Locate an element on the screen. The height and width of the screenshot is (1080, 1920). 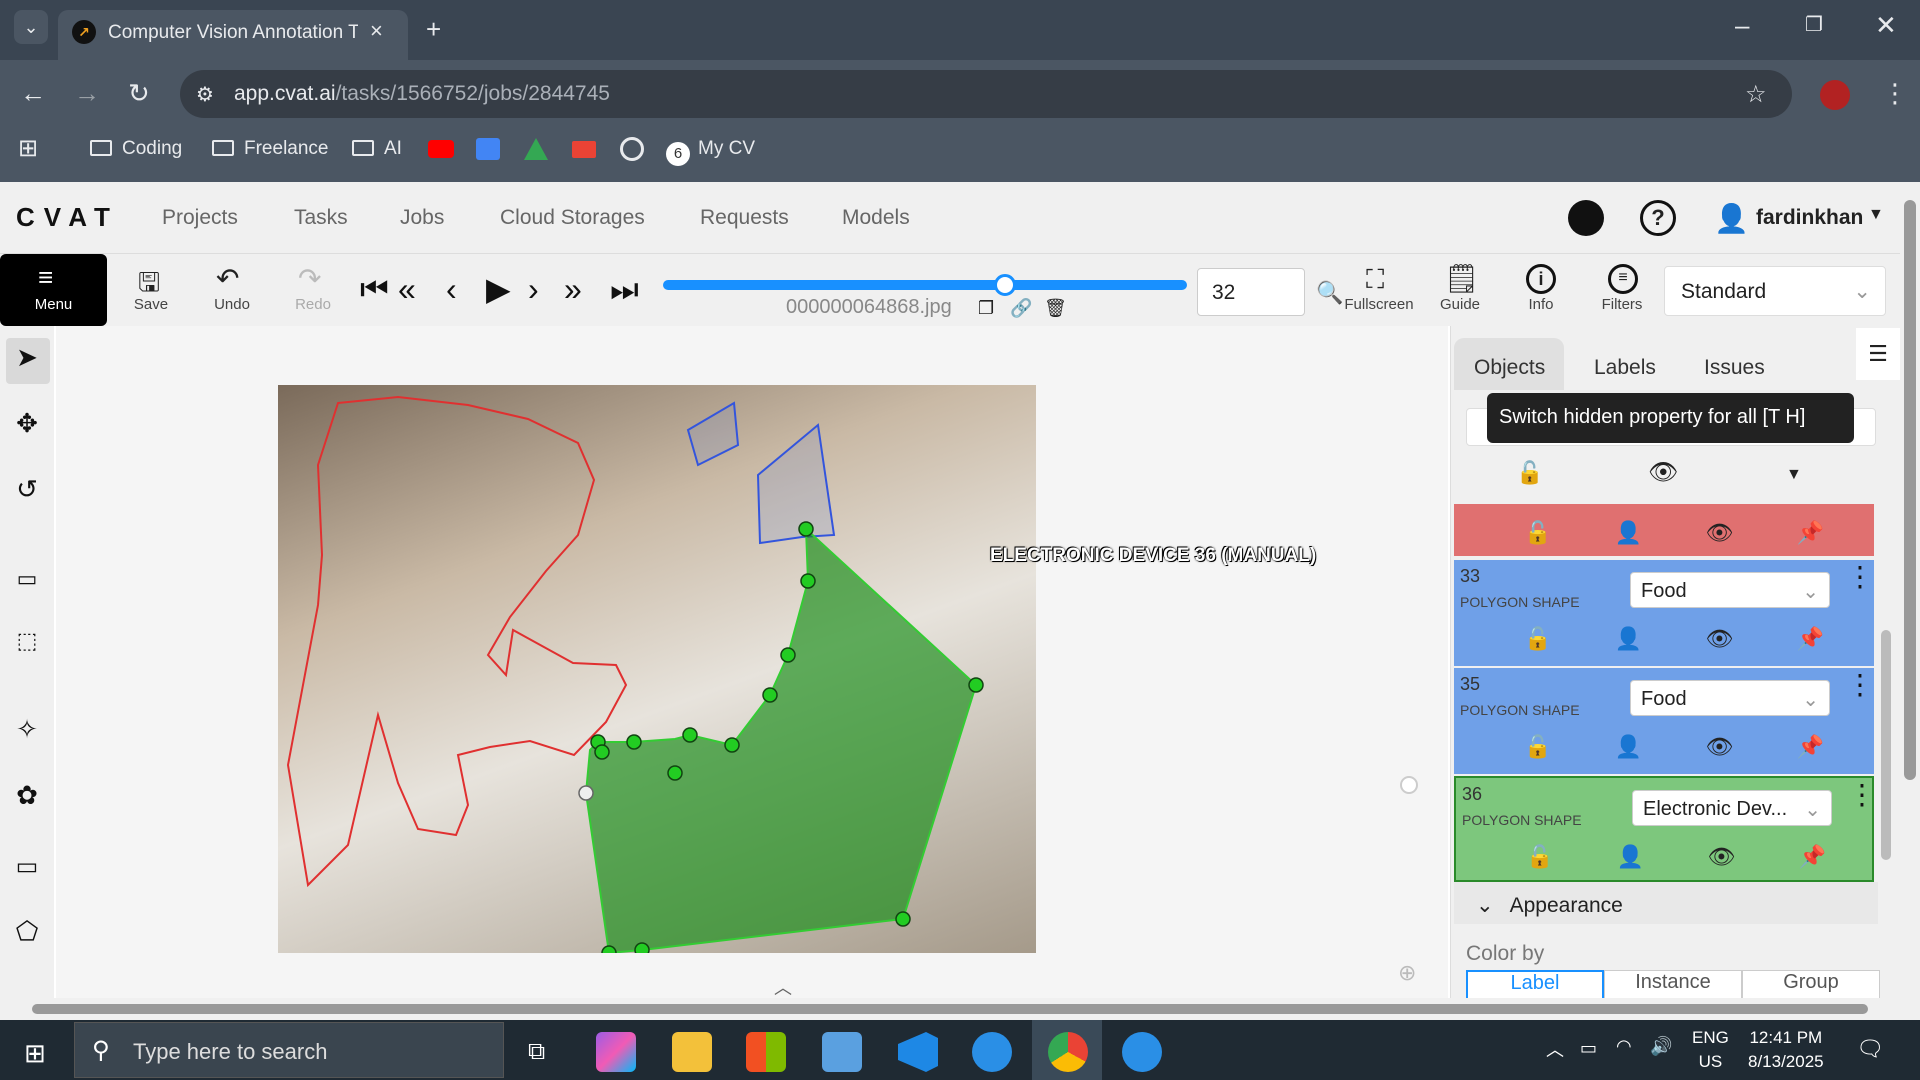
polygon-tool-icon: ⬠ is located at coordinates (27, 931).